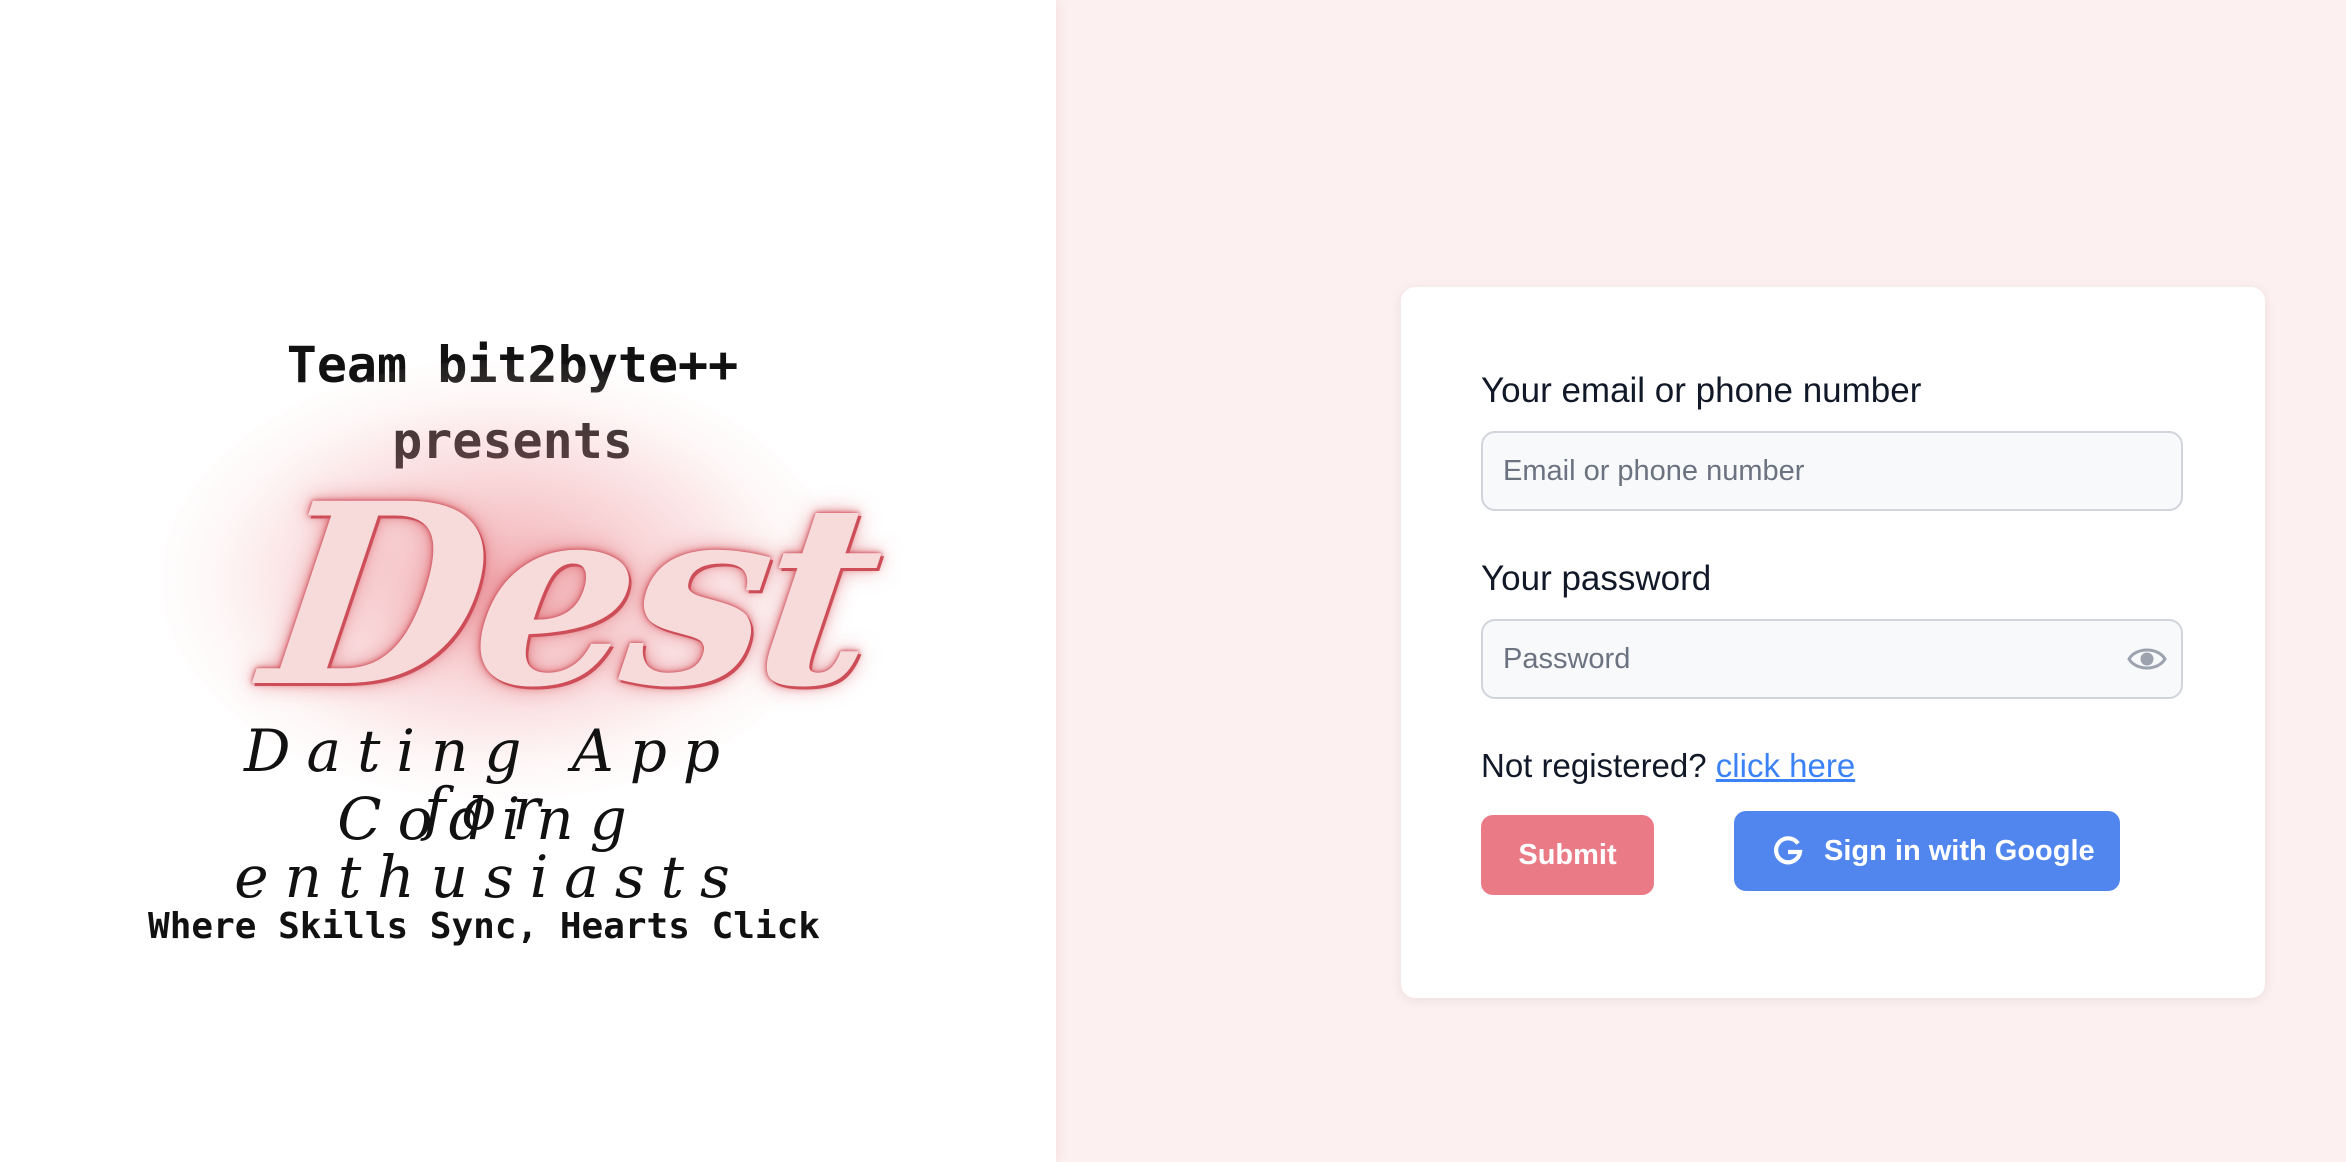  Describe the element at coordinates (1959, 850) in the screenshot. I see `google-sign-in-label: Sign in with Google` at that location.